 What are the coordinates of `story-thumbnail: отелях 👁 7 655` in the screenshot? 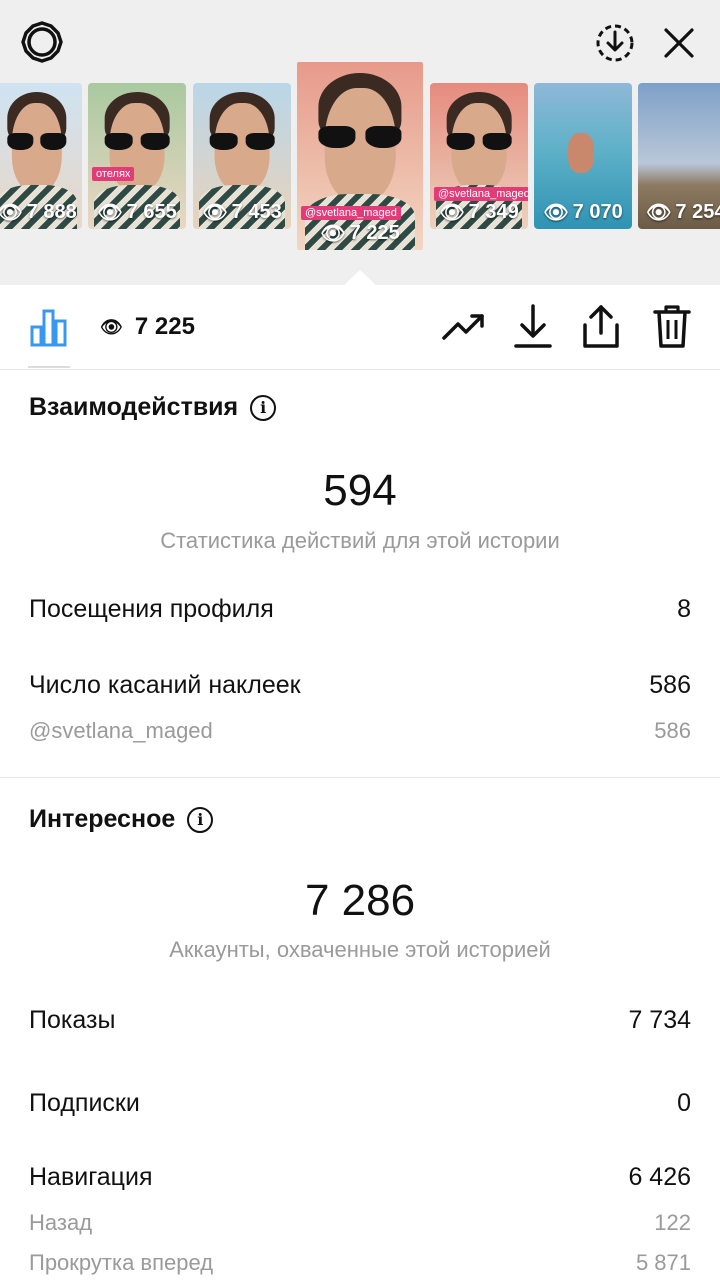 It's located at (137, 156).